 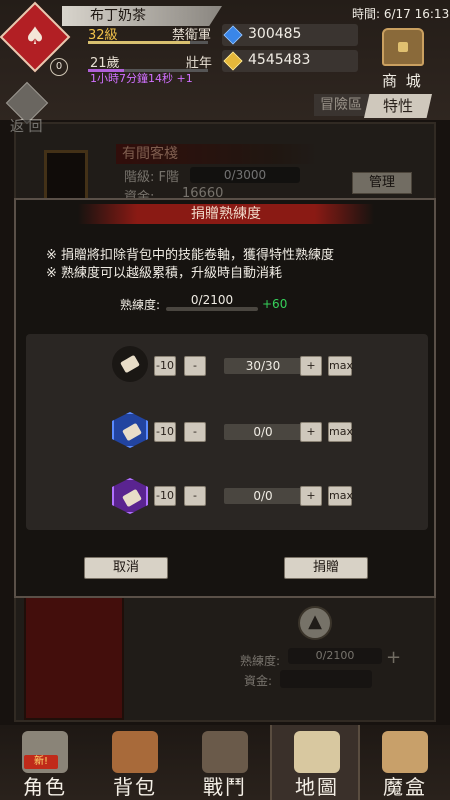 I want to click on rare-scroll-icon, so click(x=130, y=430).